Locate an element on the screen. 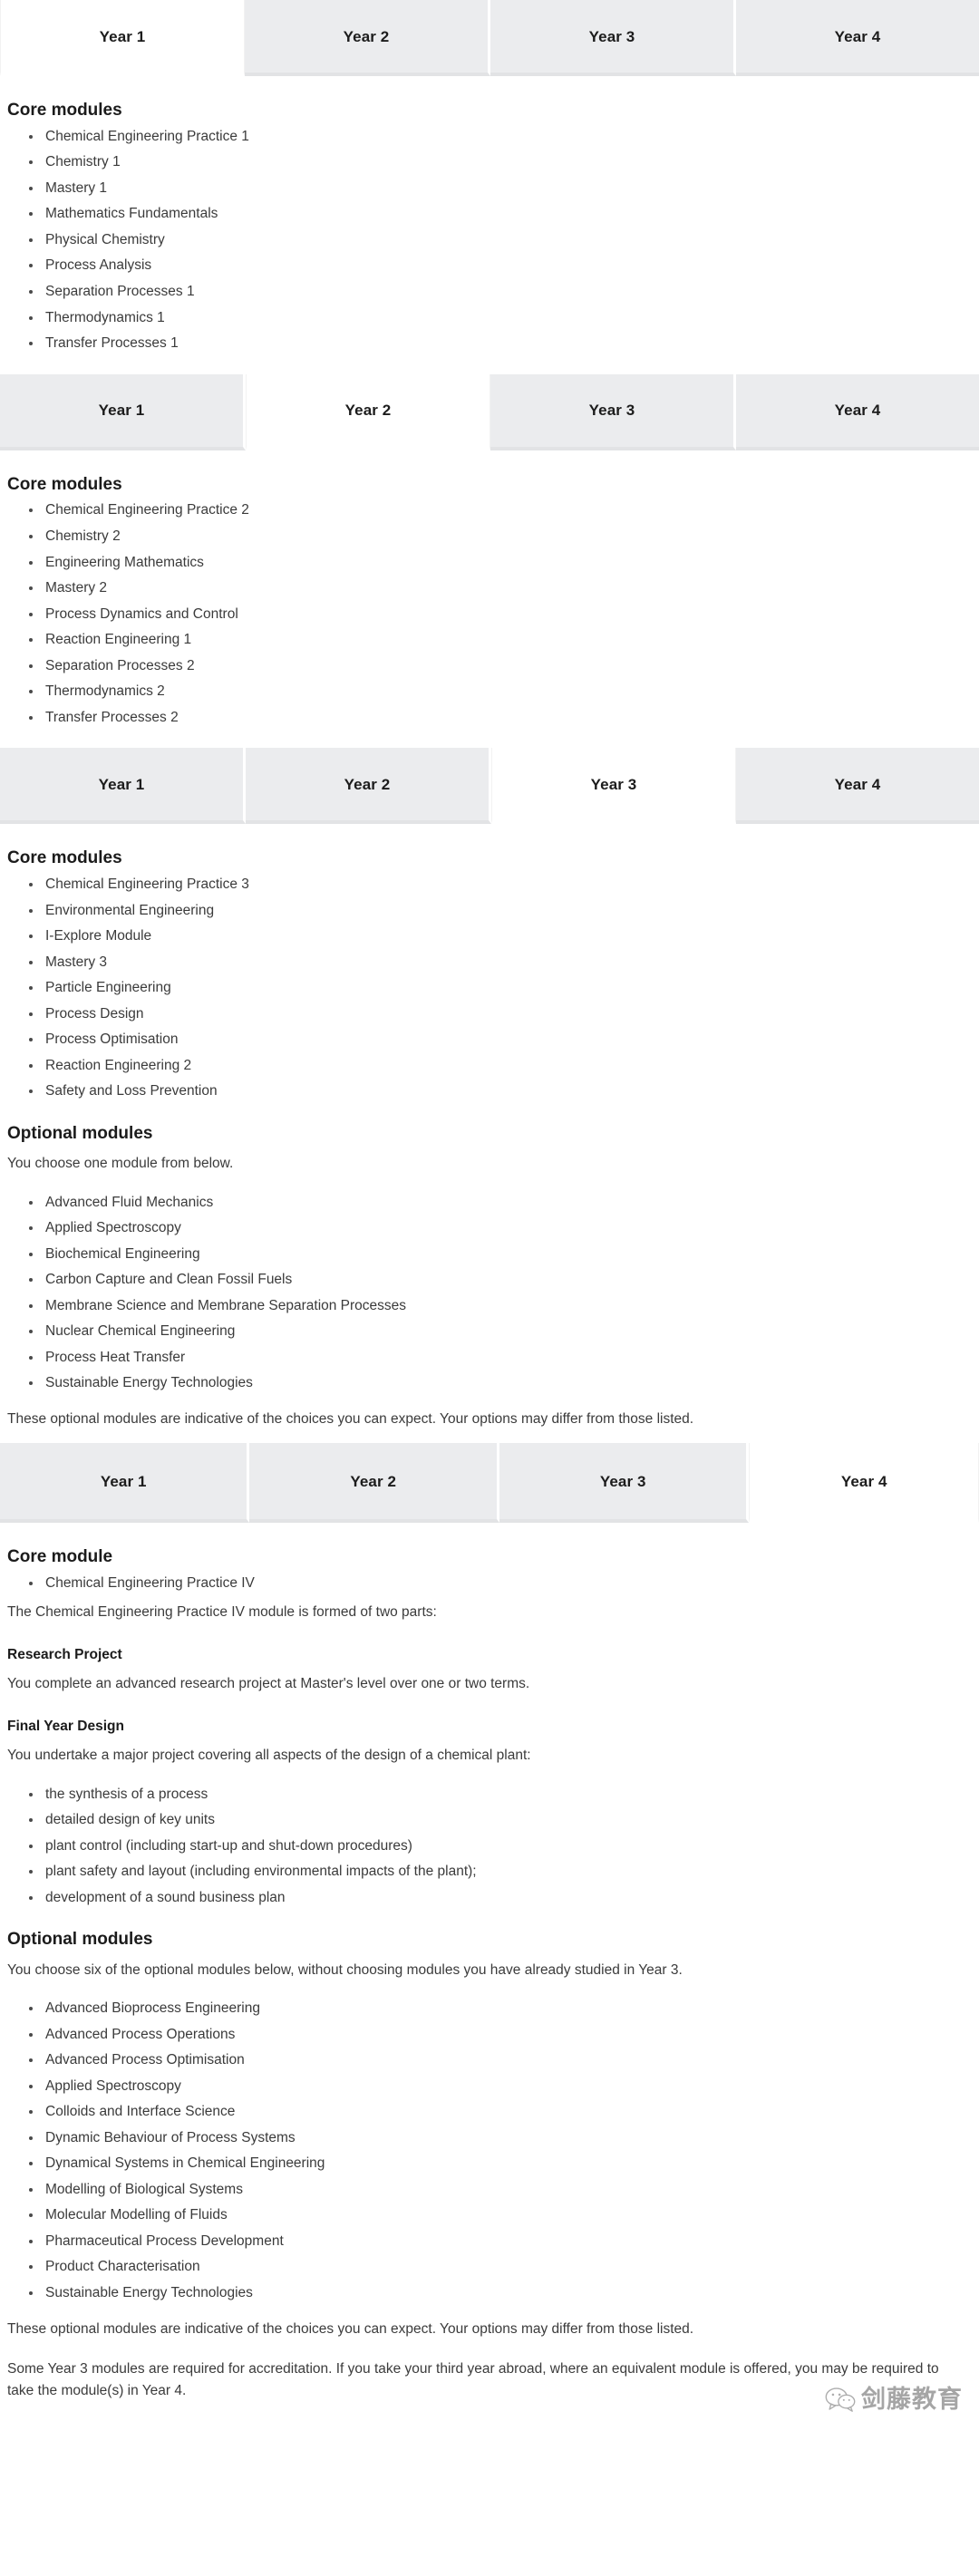 This screenshot has height=2576, width=979. year-tabs-bar-3: Year 1 Year 2 Year 3 Year 4 is located at coordinates (489, 786).